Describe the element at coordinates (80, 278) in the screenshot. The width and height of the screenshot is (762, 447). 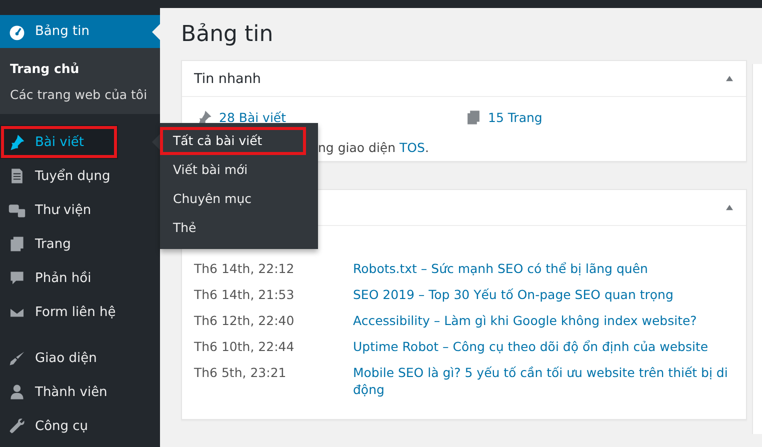
I see `sidebar-item: Phản hồi` at that location.